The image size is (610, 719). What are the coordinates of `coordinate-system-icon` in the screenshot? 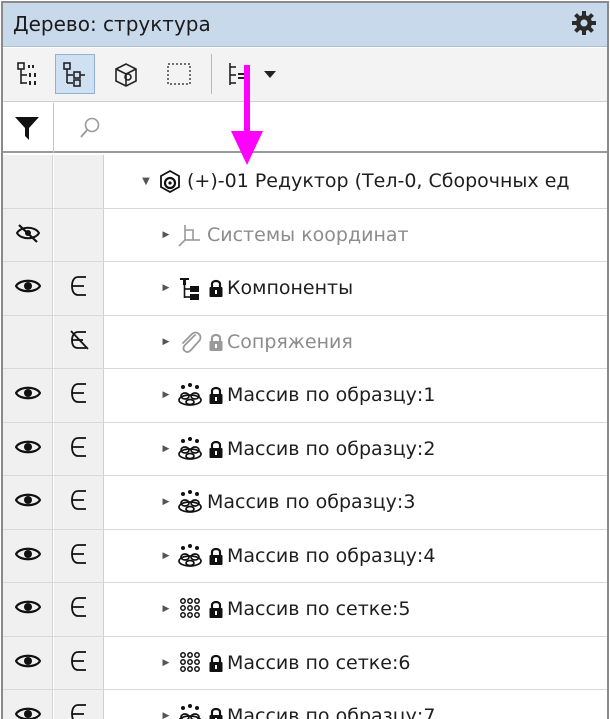 It's located at (190, 235).